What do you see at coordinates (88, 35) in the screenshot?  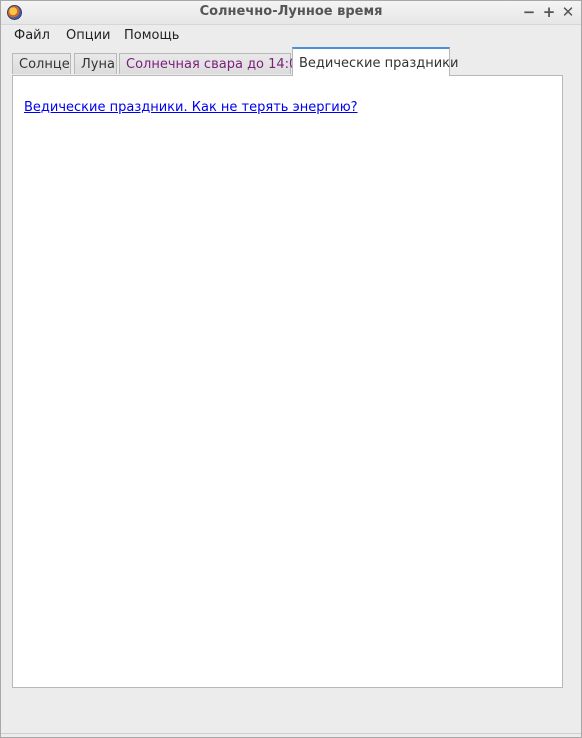 I see `menu-options: Опции` at bounding box center [88, 35].